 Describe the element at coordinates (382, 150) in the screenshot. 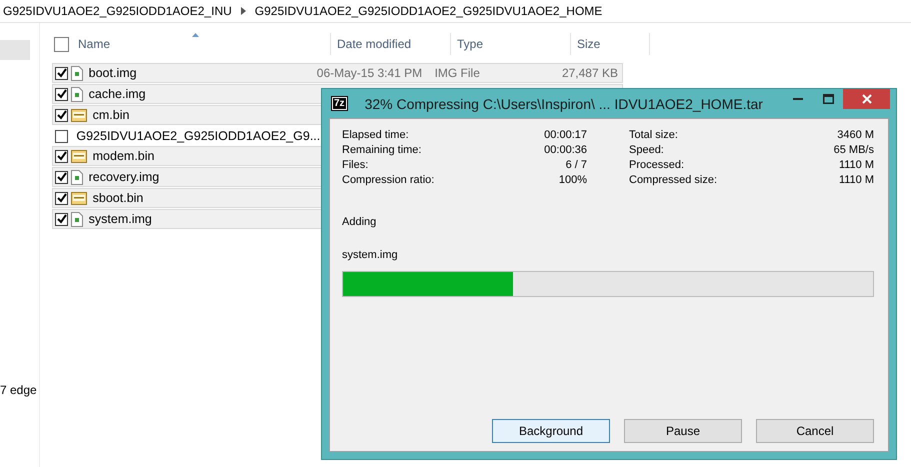

I see `stat-label: Remaining time:` at that location.